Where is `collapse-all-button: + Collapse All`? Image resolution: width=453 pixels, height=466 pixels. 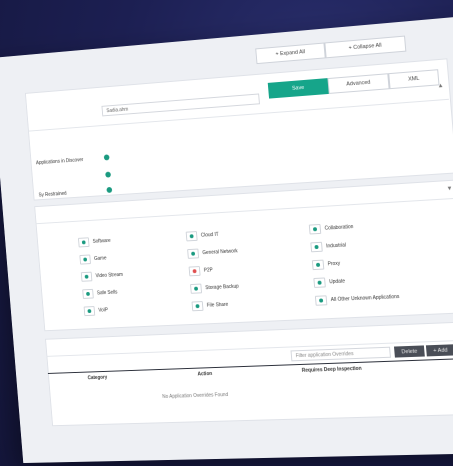 collapse-all-button: + Collapse All is located at coordinates (365, 47).